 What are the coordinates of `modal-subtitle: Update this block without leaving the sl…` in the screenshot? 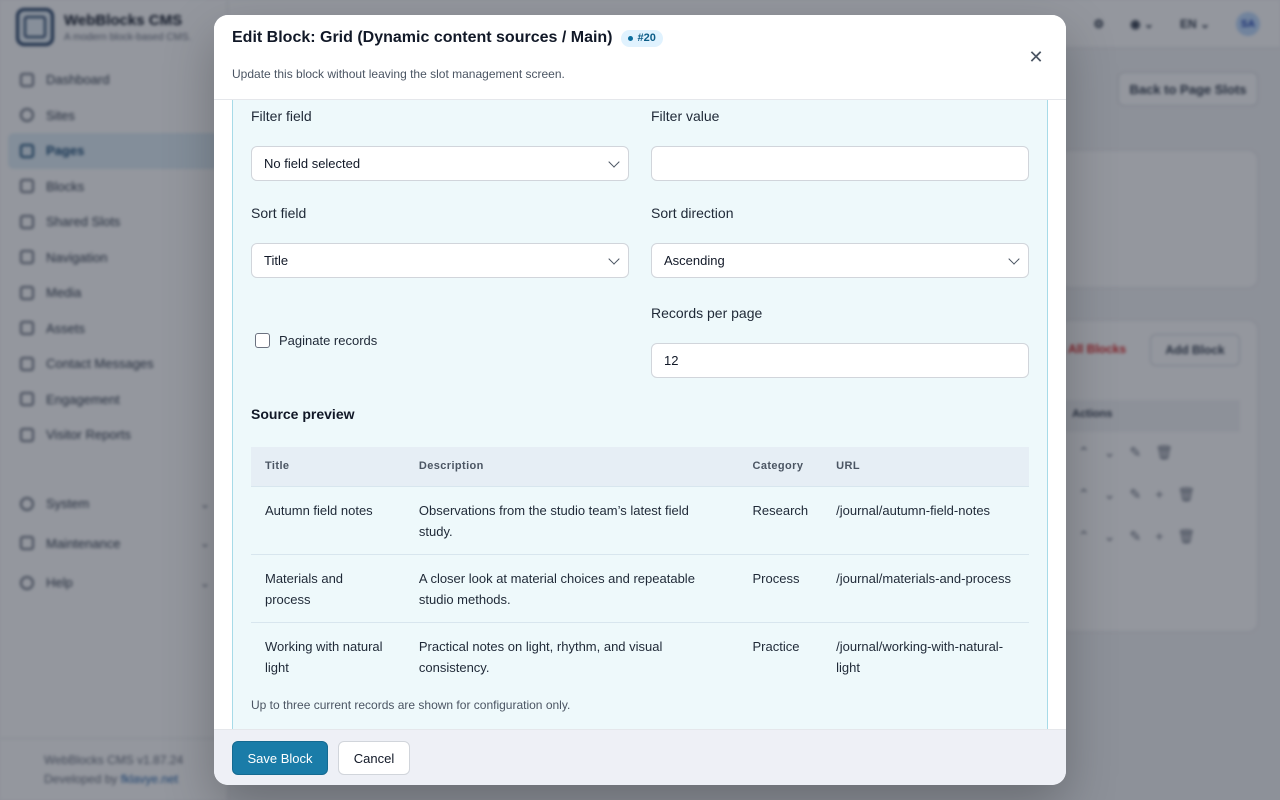 It's located at (398, 74).